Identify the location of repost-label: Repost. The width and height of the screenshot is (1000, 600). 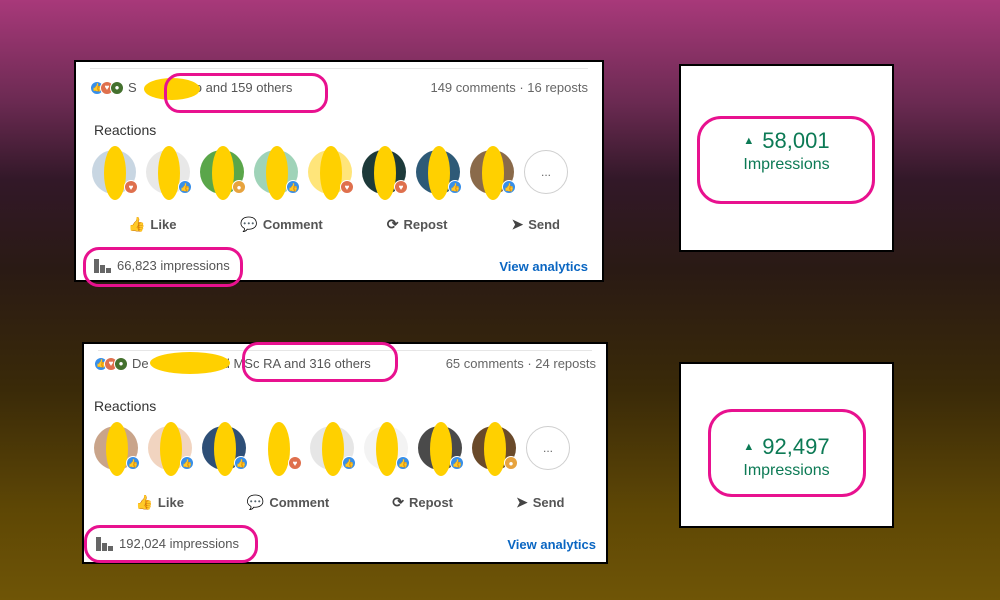
(431, 502).